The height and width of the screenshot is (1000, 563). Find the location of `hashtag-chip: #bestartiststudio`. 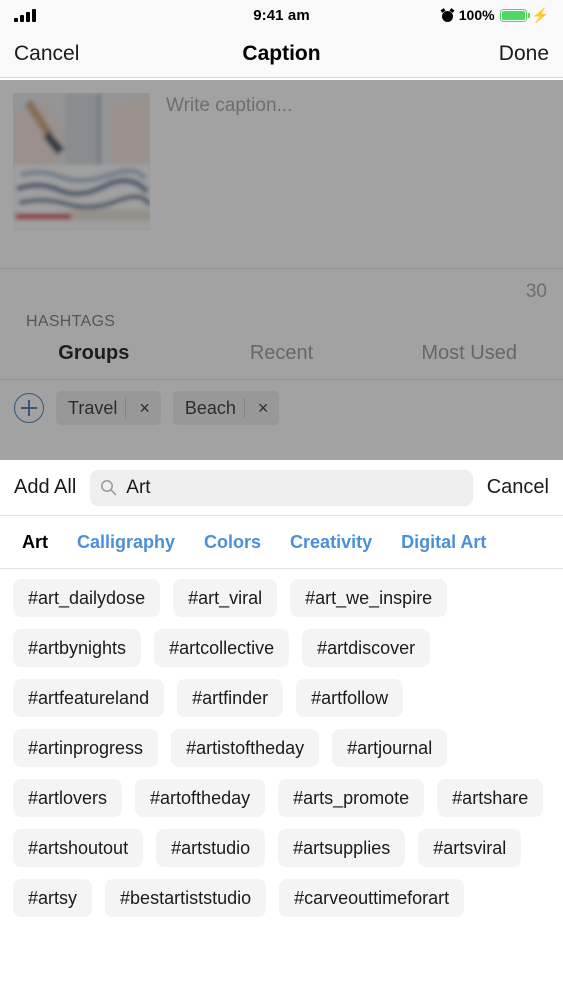

hashtag-chip: #bestartiststudio is located at coordinates (186, 898).